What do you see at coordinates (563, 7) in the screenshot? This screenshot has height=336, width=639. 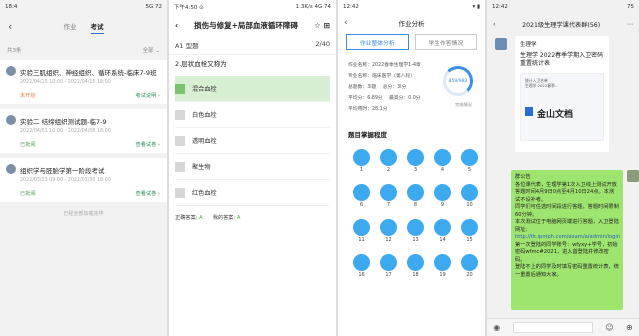 I see `status-bar: 12:42 75` at bounding box center [563, 7].